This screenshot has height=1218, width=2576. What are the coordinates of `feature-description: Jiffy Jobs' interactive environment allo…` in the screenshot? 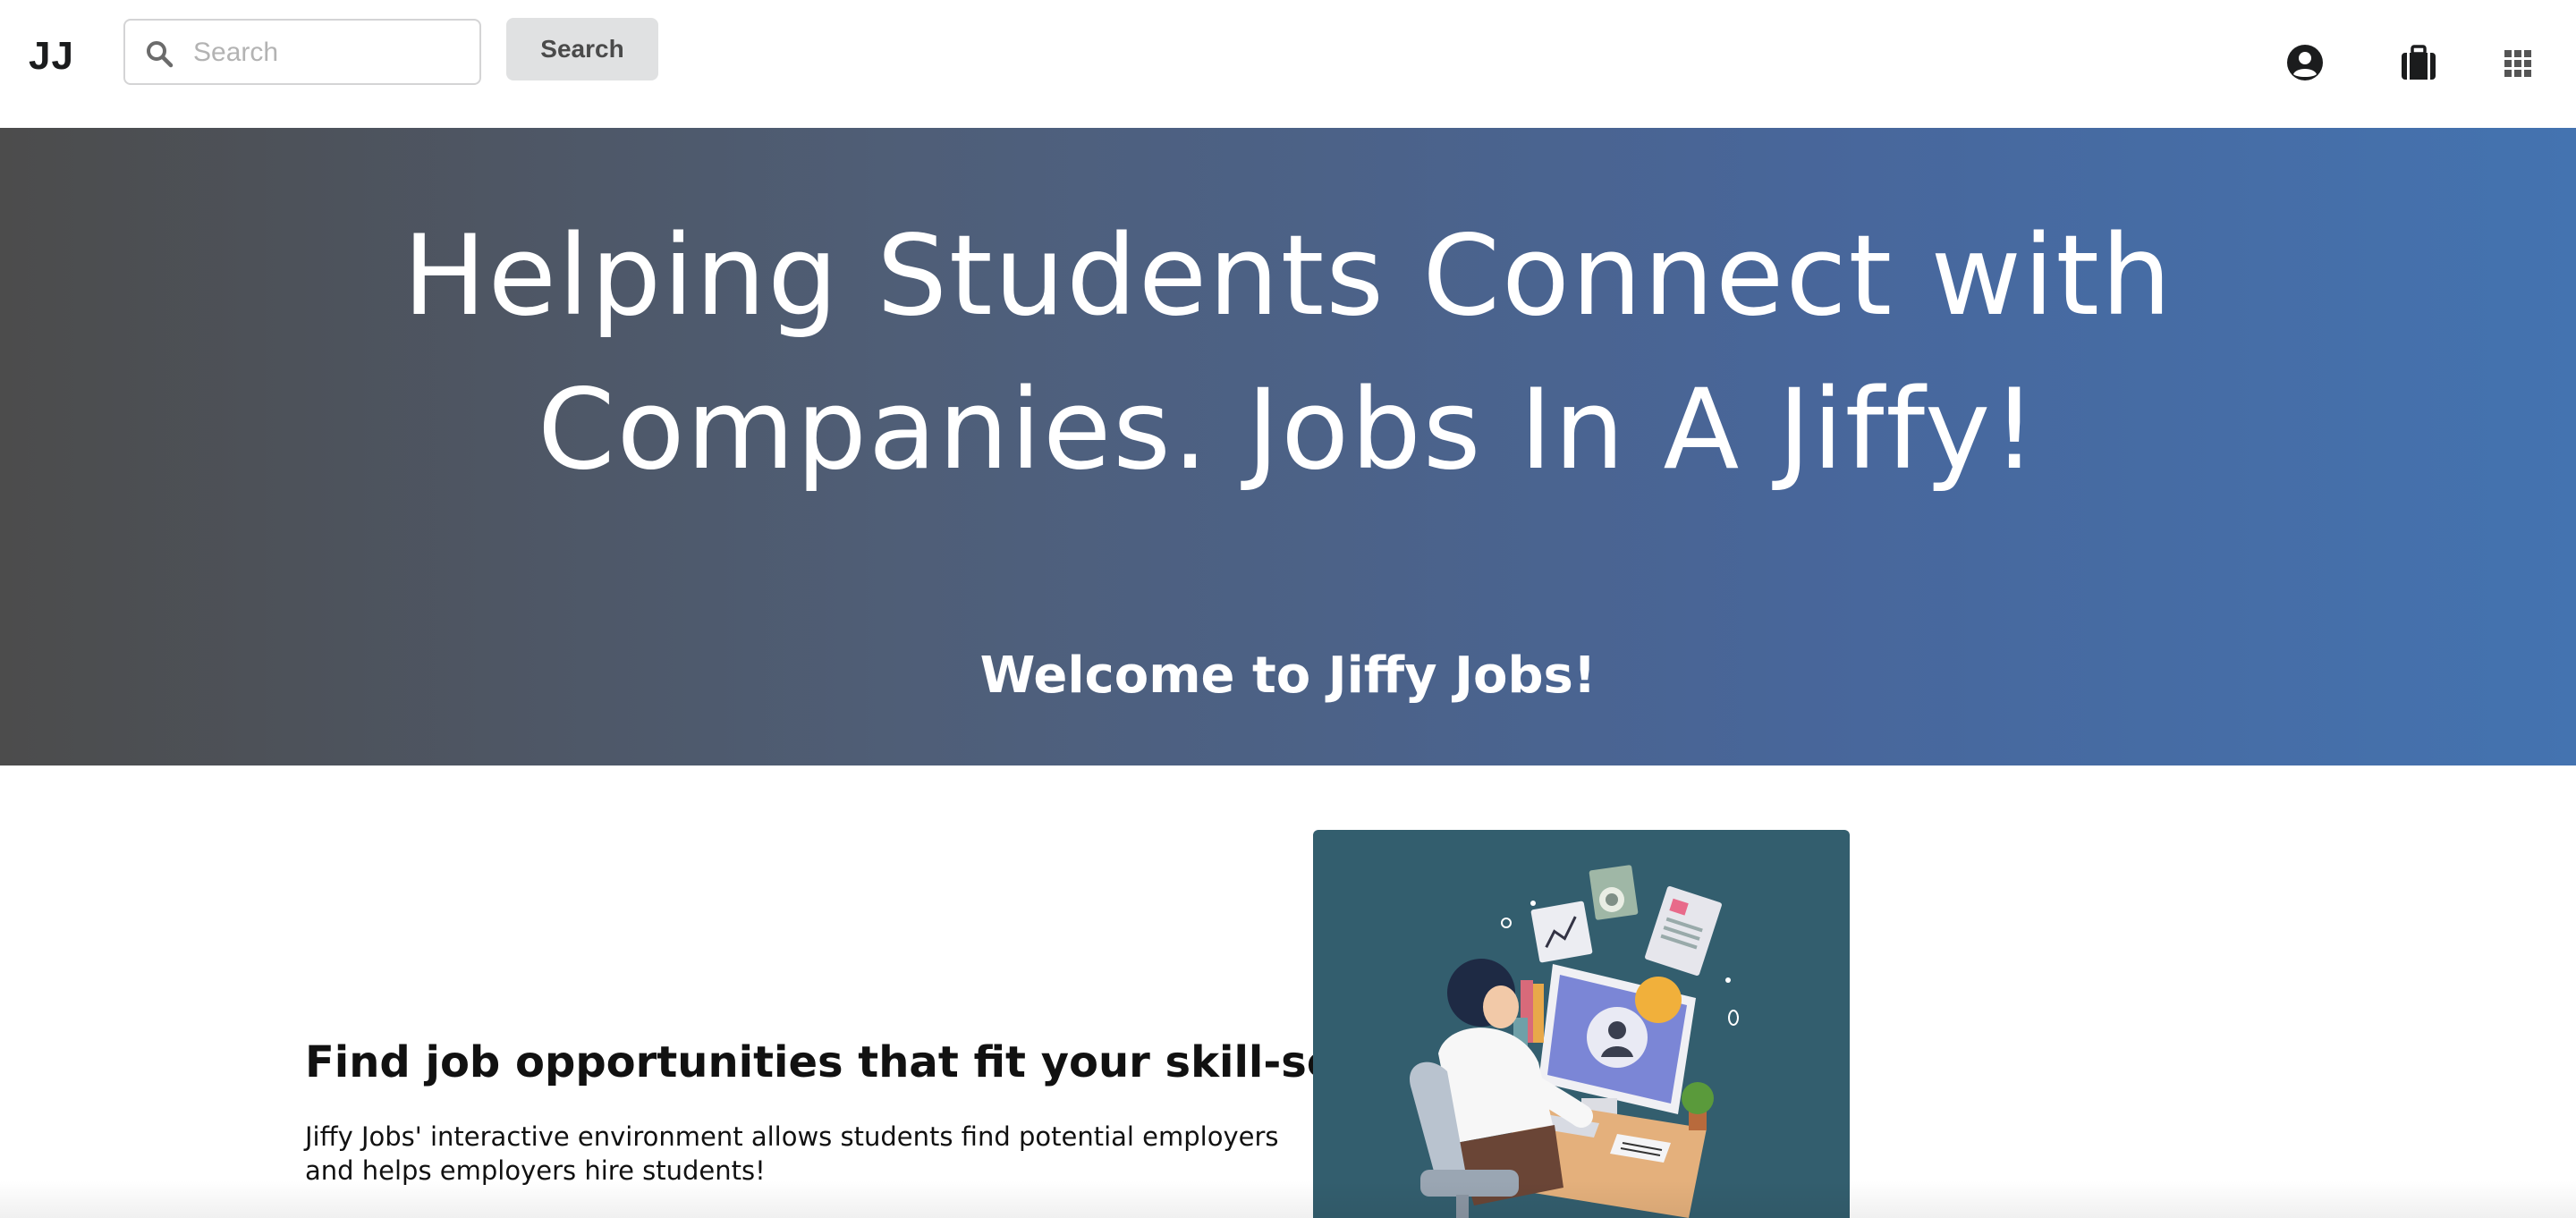 It's located at (797, 1154).